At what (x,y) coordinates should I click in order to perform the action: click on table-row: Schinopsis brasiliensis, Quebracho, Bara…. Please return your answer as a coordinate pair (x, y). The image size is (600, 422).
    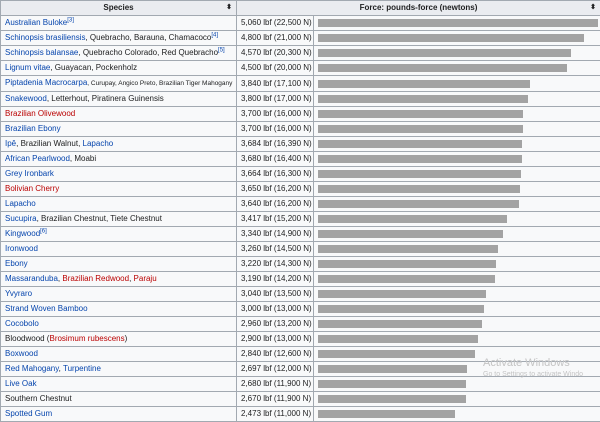
    Looking at the image, I should click on (300, 38).